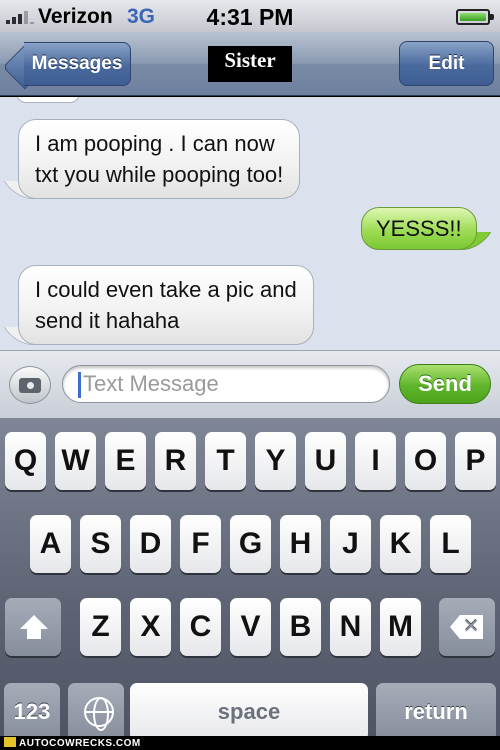  I want to click on battery-icon, so click(475, 17).